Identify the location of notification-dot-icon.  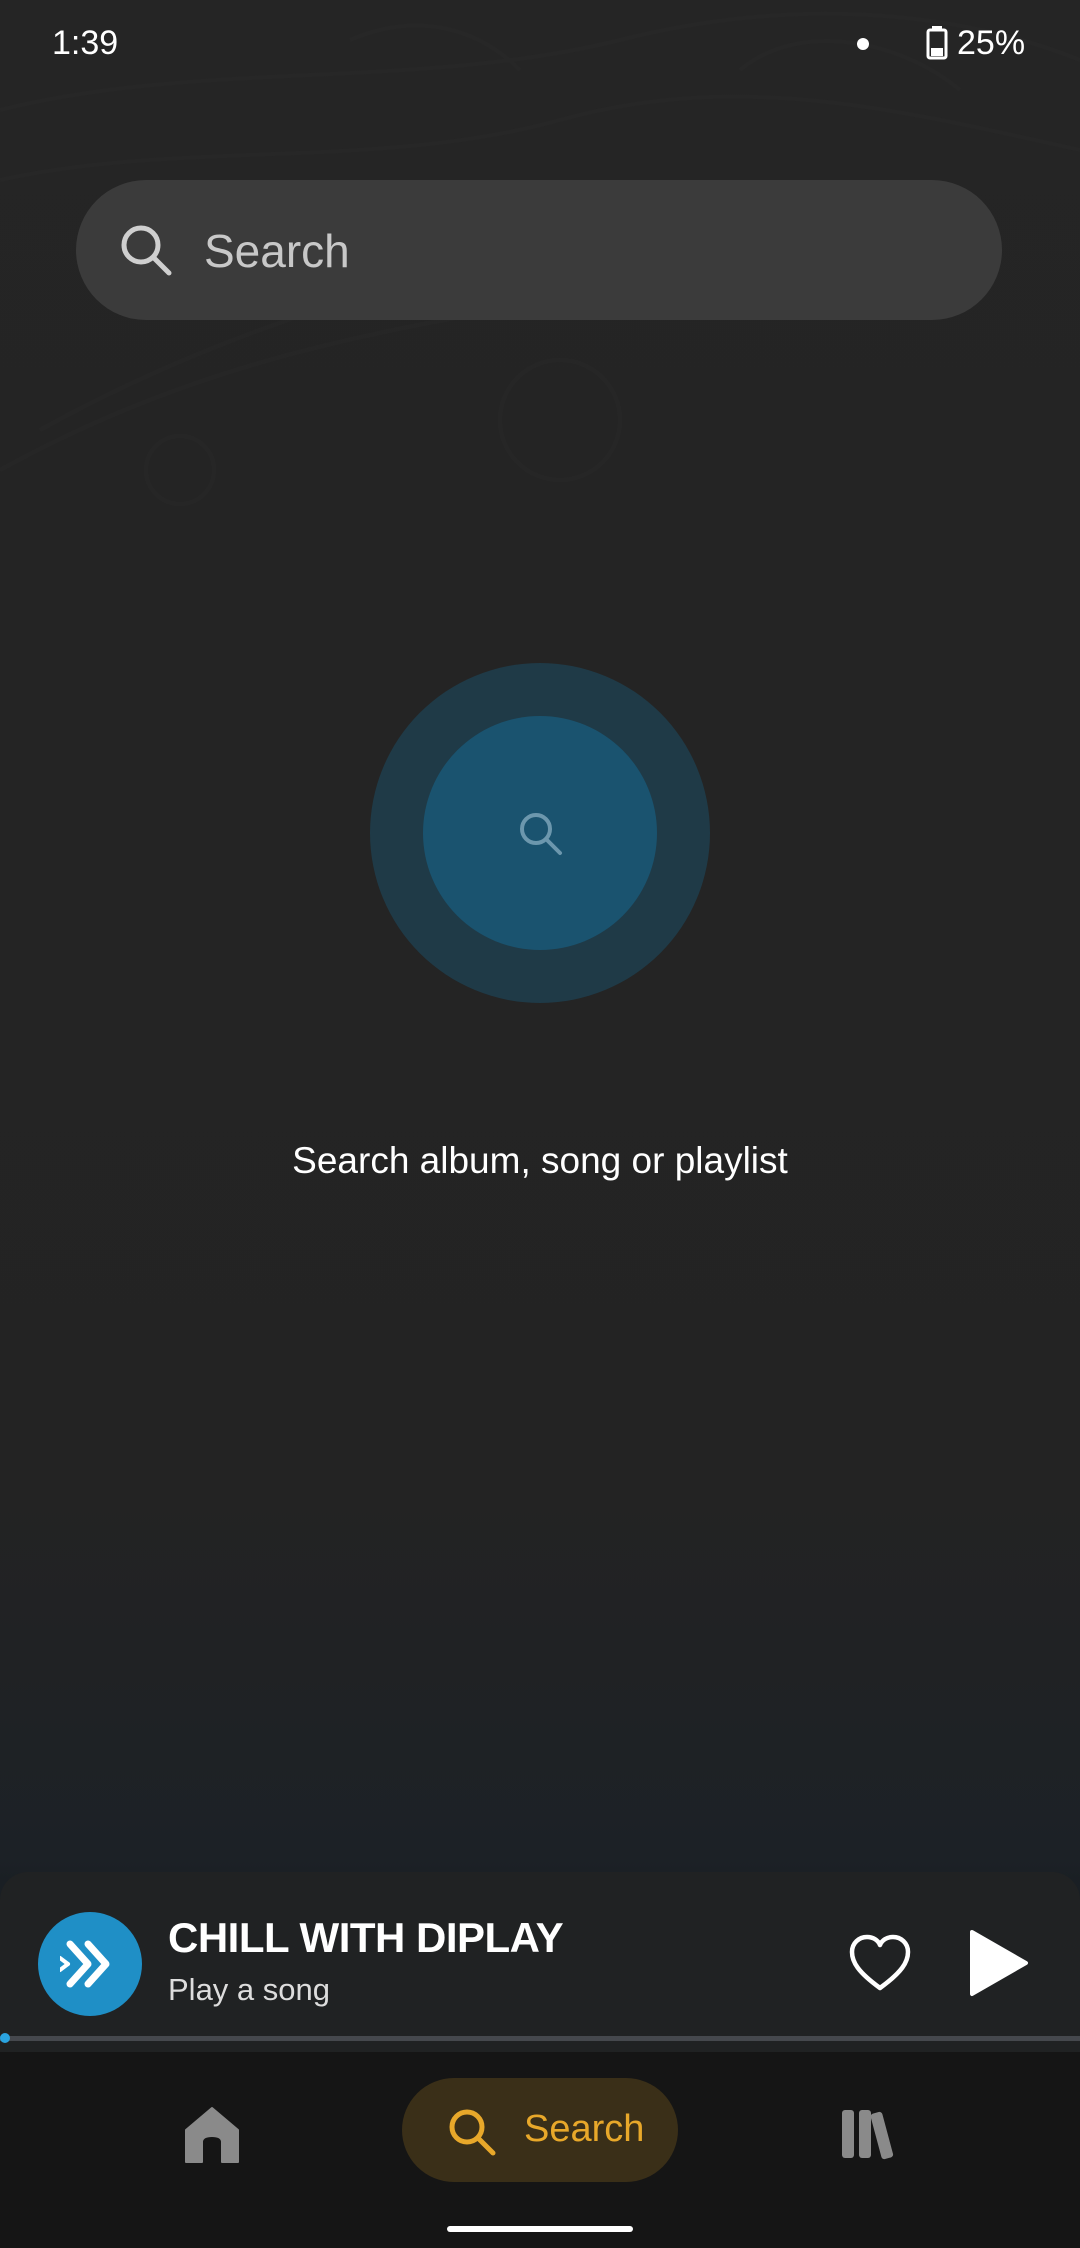
(863, 44).